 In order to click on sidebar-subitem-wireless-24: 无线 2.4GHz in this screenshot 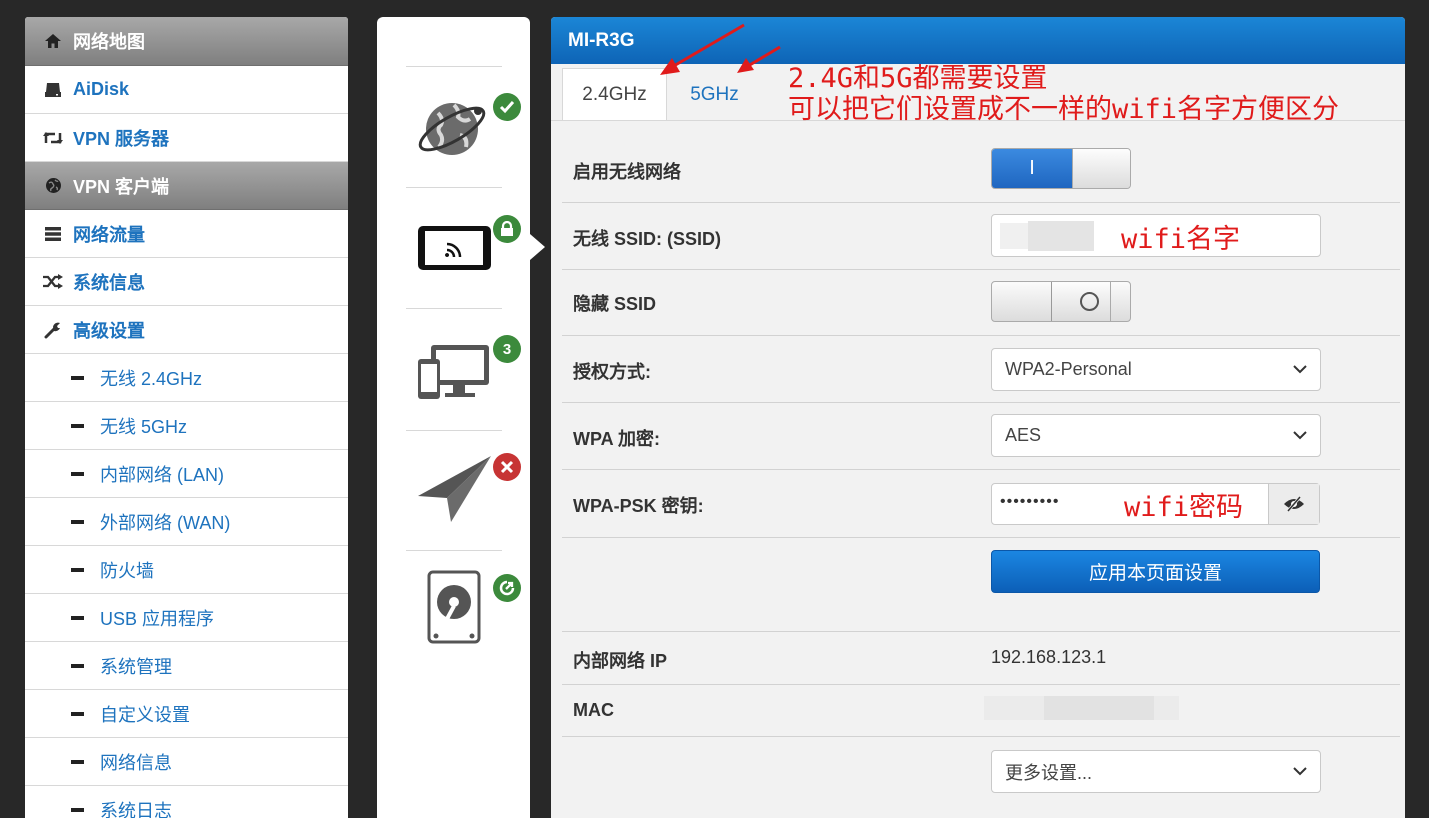, I will do `click(186, 378)`.